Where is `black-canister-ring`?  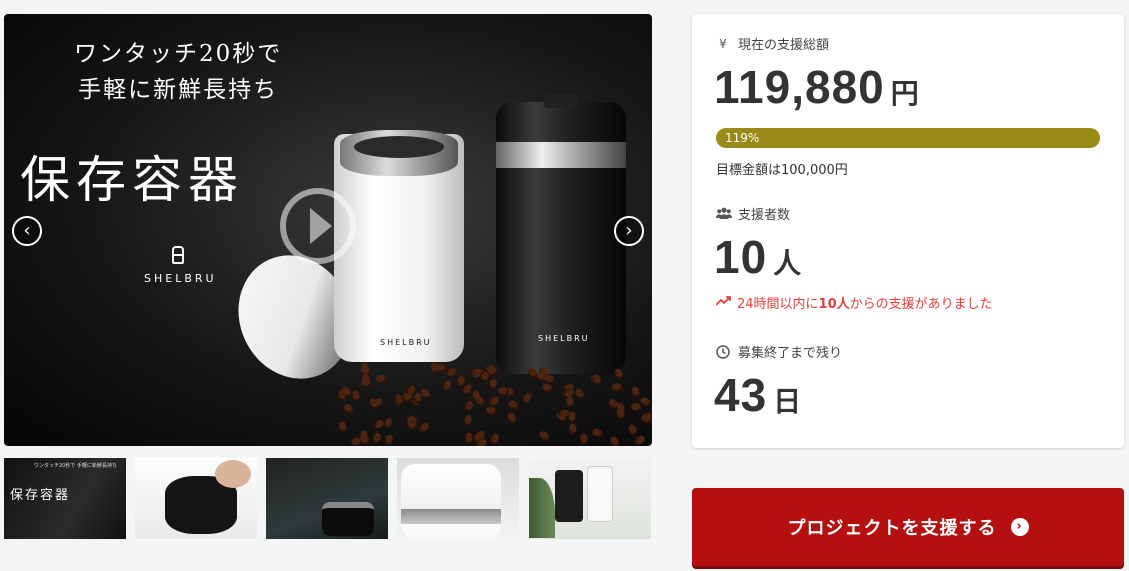
black-canister-ring is located at coordinates (561, 155).